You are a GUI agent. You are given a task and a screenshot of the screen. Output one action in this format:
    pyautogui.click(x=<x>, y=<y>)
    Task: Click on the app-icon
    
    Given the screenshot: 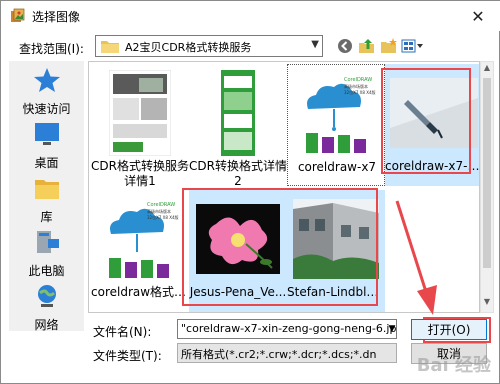 What is the action you would take?
    pyautogui.click(x=18, y=15)
    